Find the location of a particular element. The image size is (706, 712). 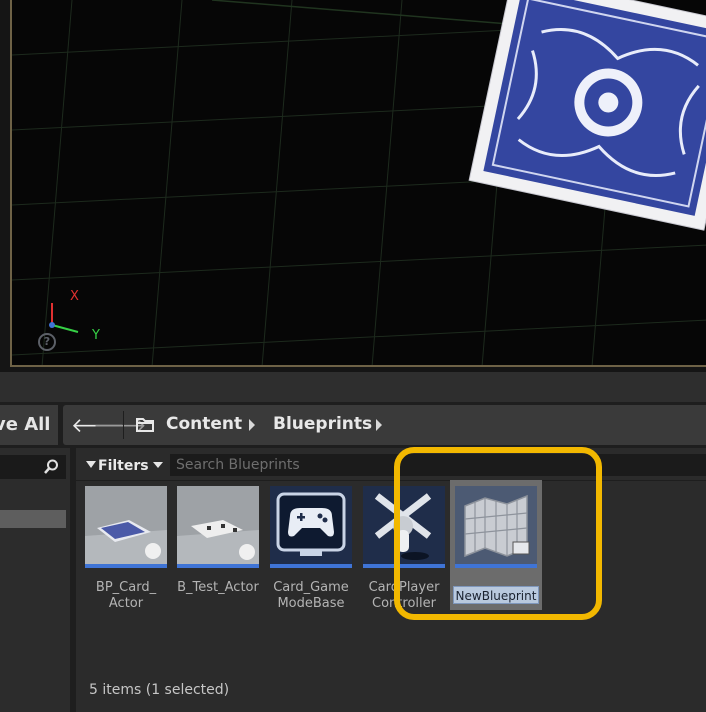

sources-panel is located at coordinates (35, 580).